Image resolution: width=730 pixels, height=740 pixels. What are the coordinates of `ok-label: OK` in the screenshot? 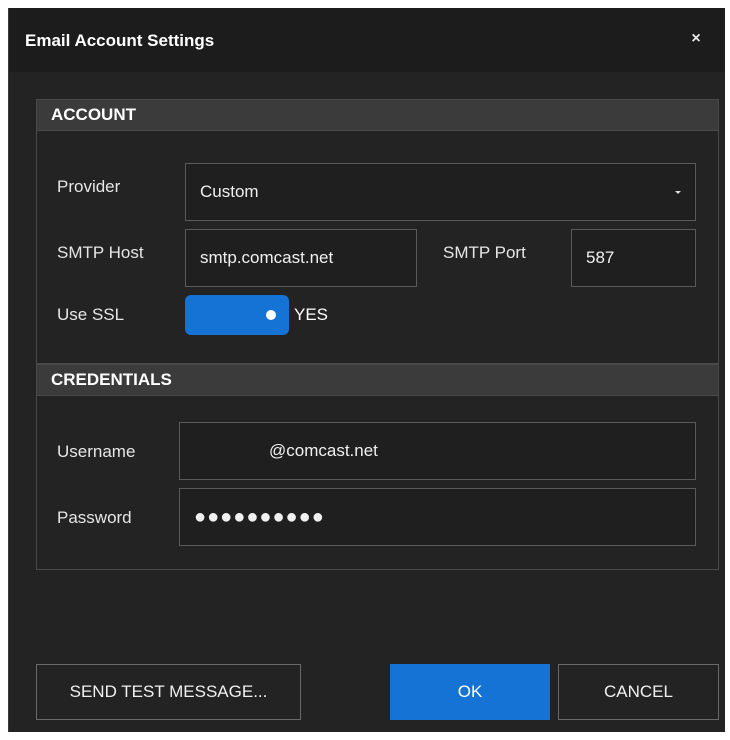 It's located at (470, 691).